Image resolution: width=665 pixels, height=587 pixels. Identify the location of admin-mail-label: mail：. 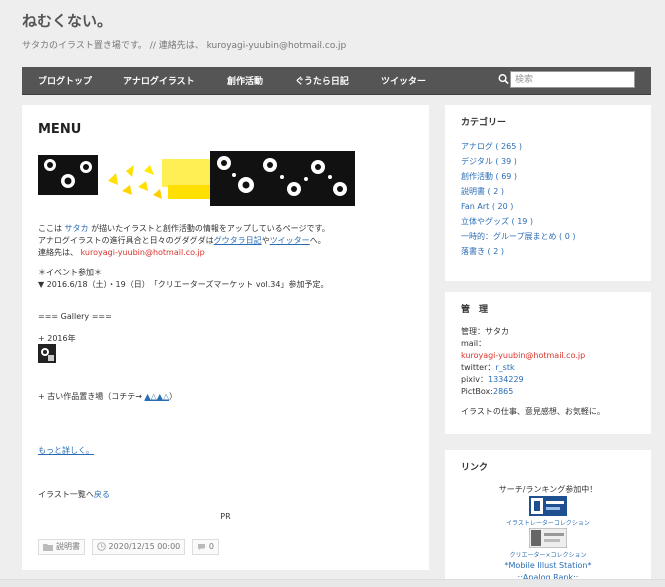
(474, 343).